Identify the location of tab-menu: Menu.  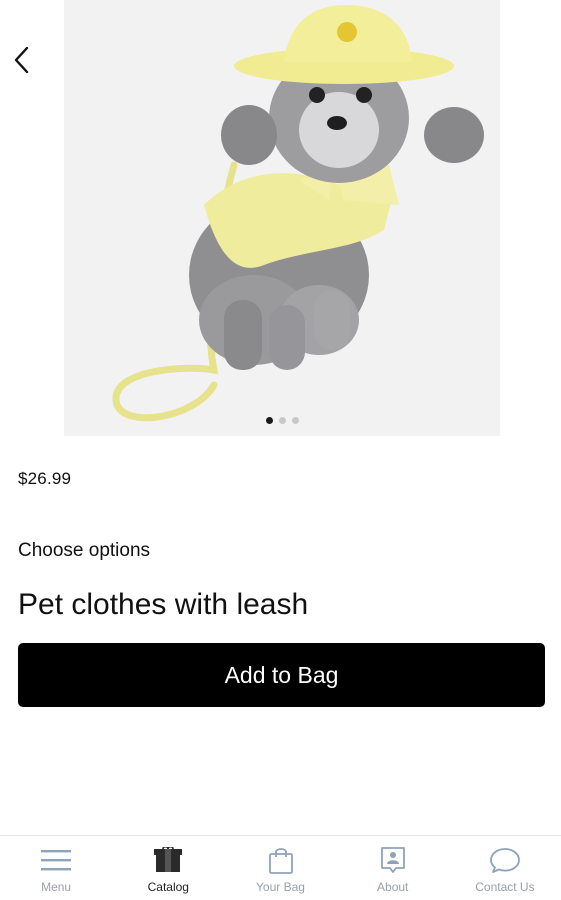
(56, 868).